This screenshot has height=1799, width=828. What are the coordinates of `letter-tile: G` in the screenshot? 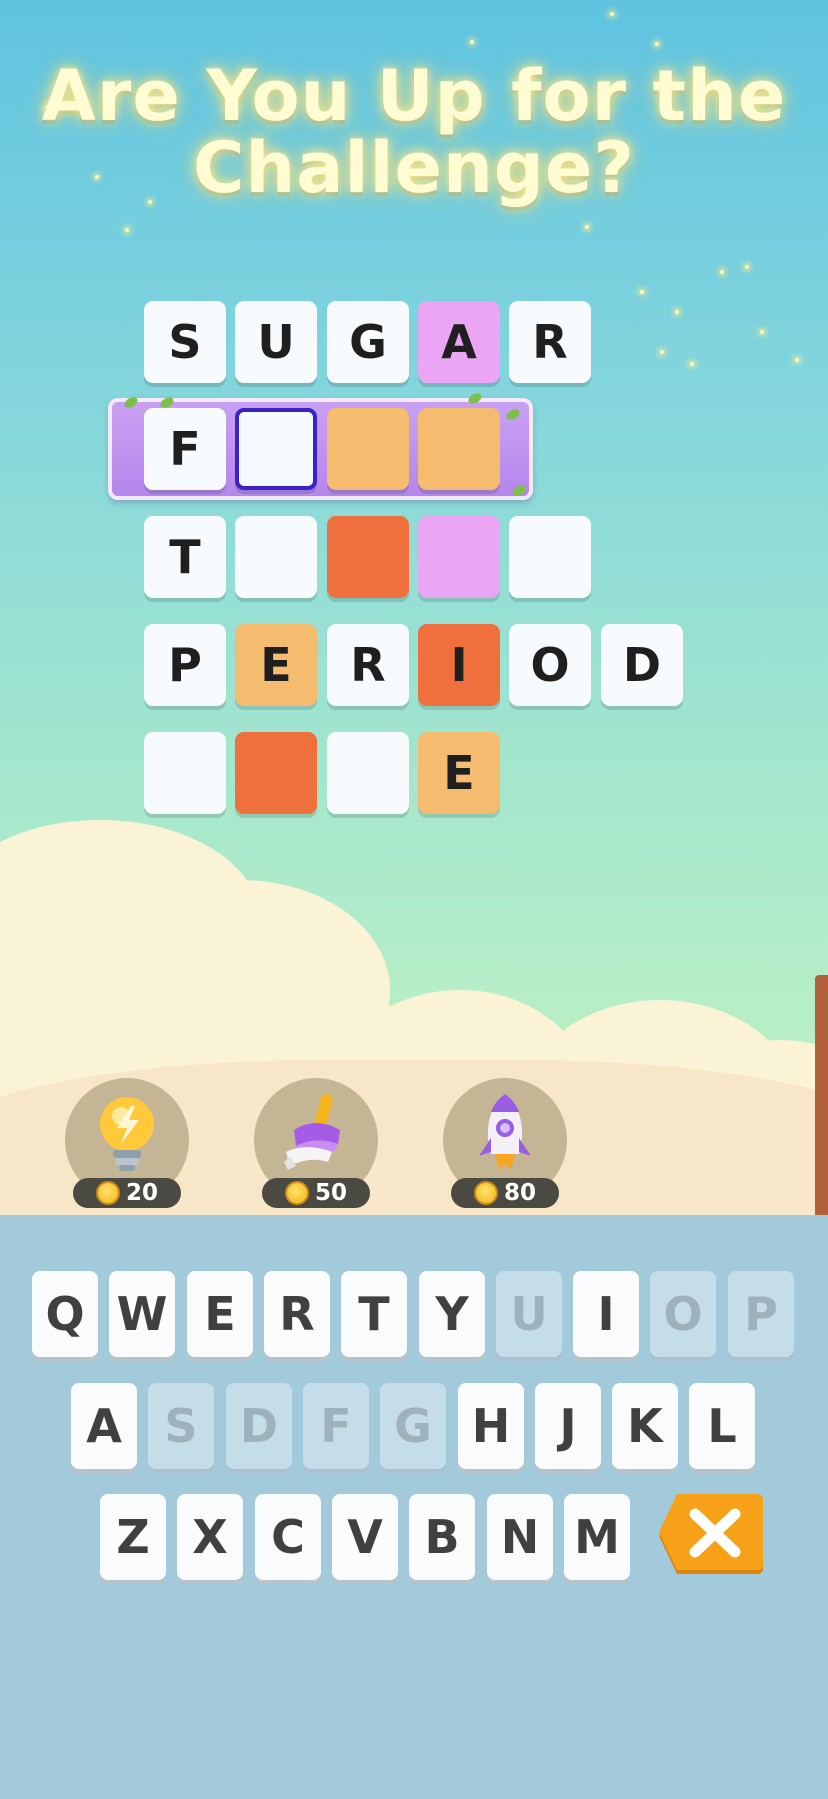 It's located at (368, 342).